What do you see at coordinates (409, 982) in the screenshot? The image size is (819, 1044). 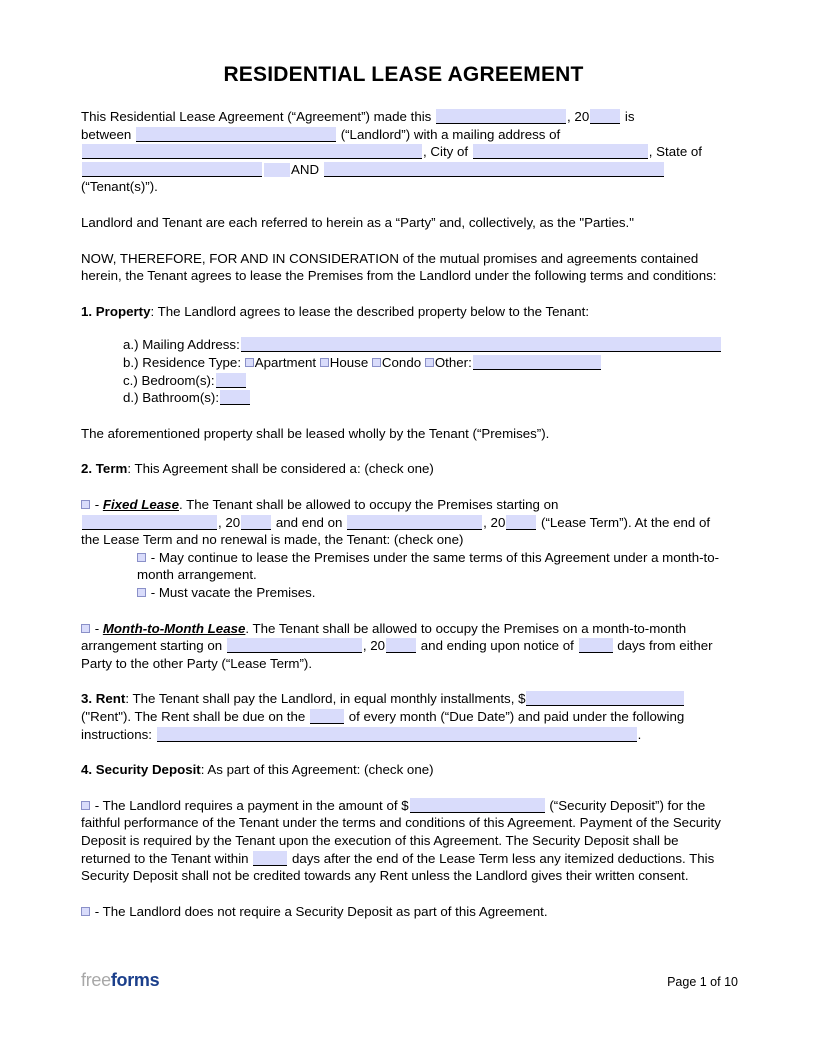 I see `page-footer: freeforms Page 1 of 10` at bounding box center [409, 982].